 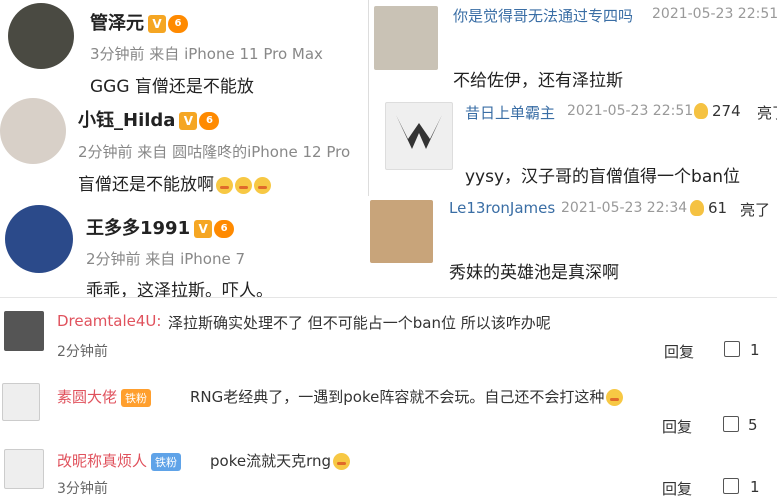 What do you see at coordinates (718, 208) in the screenshot?
I see `like-count: 61` at bounding box center [718, 208].